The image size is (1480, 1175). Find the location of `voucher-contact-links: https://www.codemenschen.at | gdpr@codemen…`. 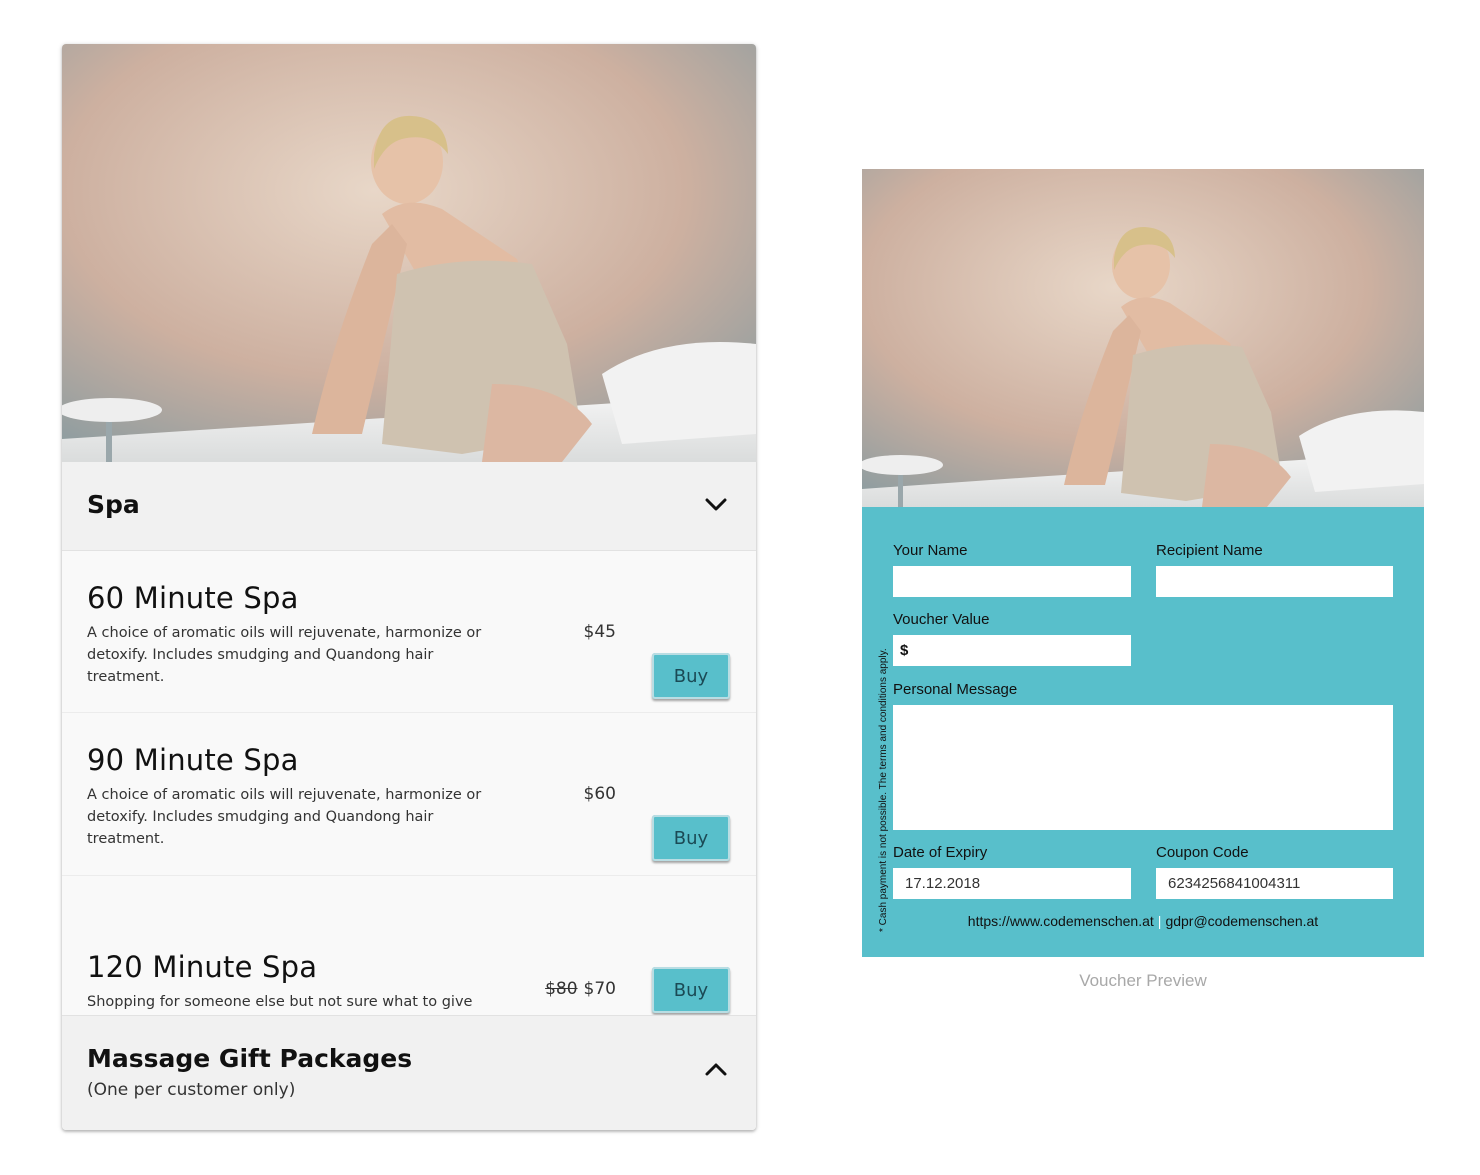

voucher-contact-links: https://www.codemenschen.at | gdpr@codemen… is located at coordinates (1143, 921).